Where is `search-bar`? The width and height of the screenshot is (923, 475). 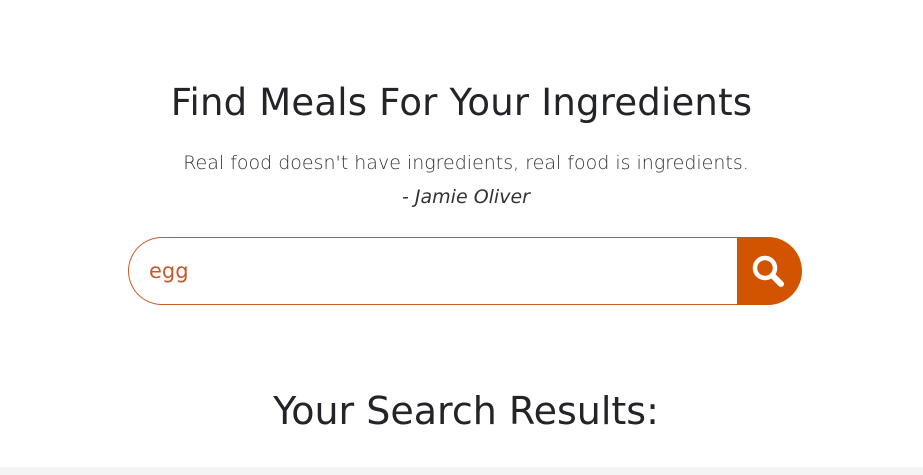
search-bar is located at coordinates (465, 271).